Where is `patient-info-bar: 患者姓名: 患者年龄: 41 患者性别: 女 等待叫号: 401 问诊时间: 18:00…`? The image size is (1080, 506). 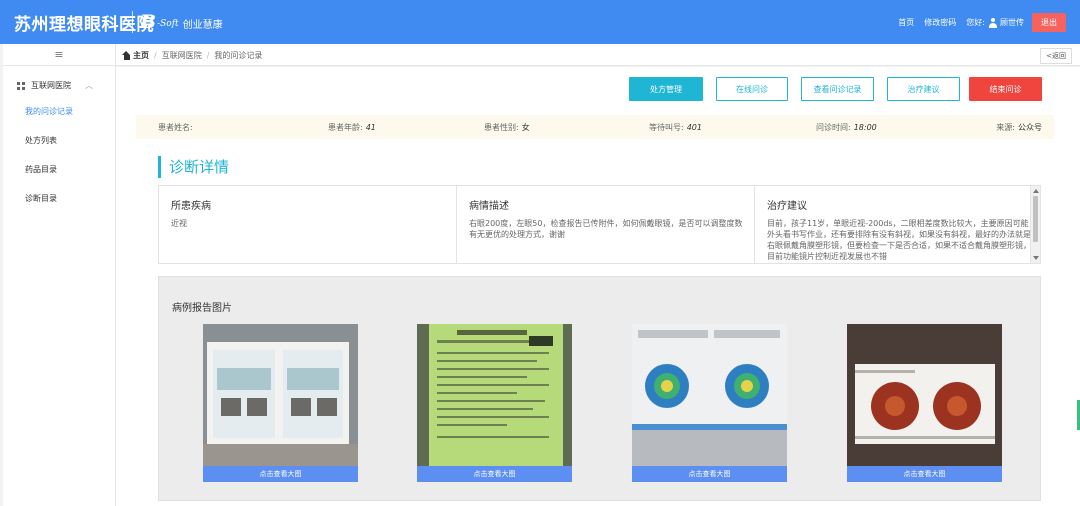
patient-info-bar: 患者姓名: 患者年龄: 41 患者性别: 女 等待叫号: 401 问诊时间: 18:00… is located at coordinates (595, 127).